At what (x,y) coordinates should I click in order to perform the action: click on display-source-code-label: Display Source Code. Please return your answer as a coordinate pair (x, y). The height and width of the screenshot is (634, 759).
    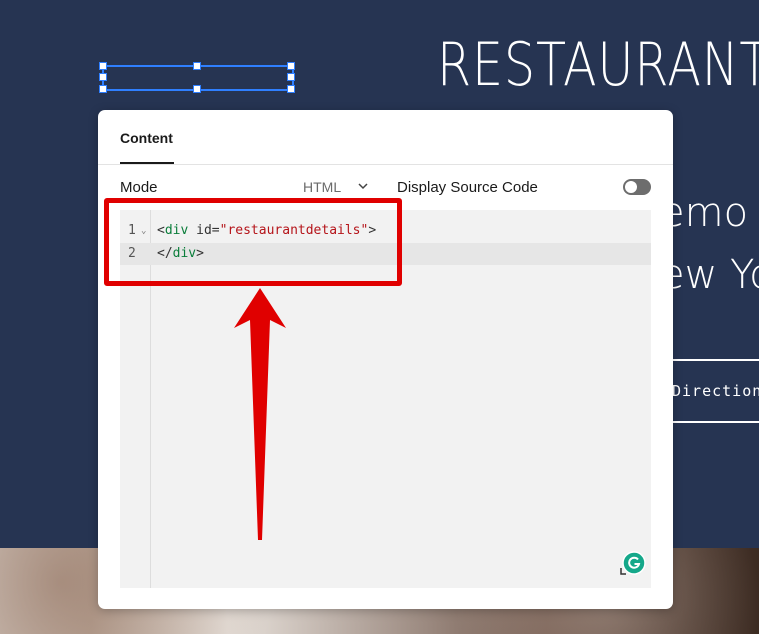
    Looking at the image, I should click on (467, 187).